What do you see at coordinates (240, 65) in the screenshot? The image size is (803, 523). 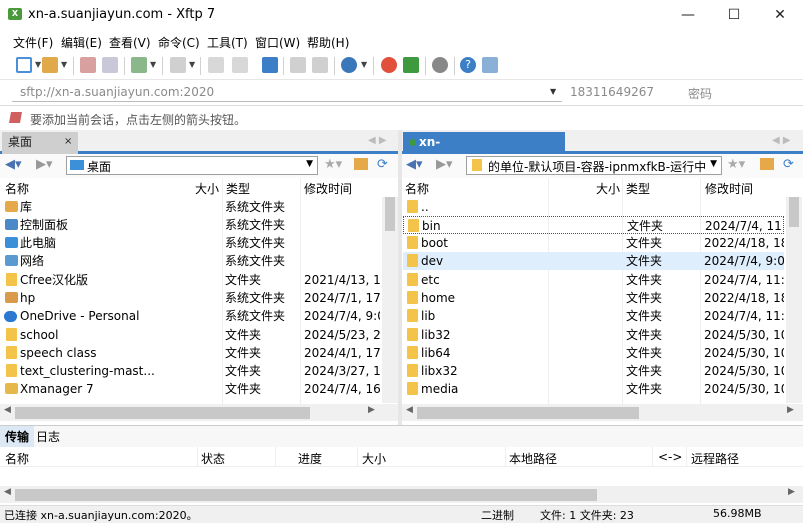 I see `file-download-icon` at bounding box center [240, 65].